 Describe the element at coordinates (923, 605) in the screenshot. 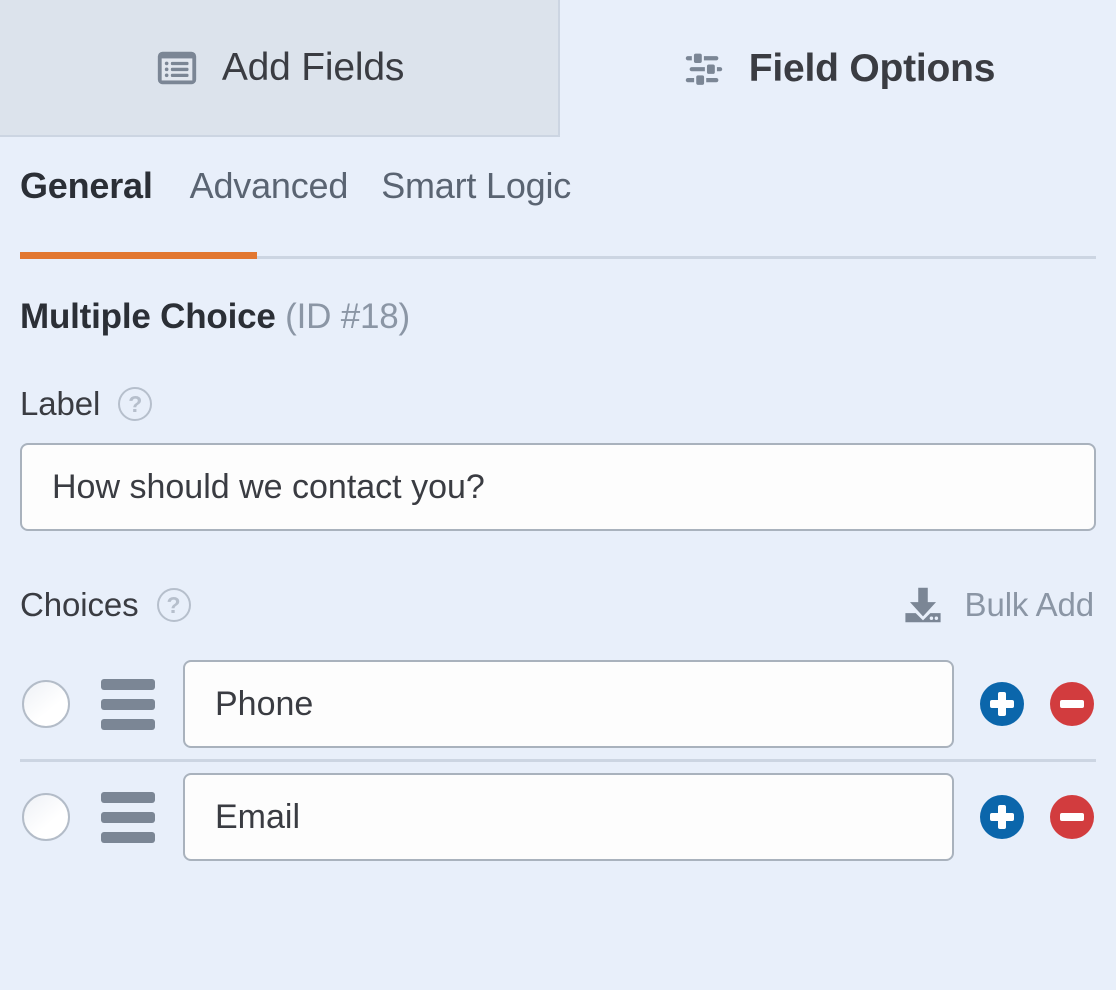

I see `import-download-icon` at that location.